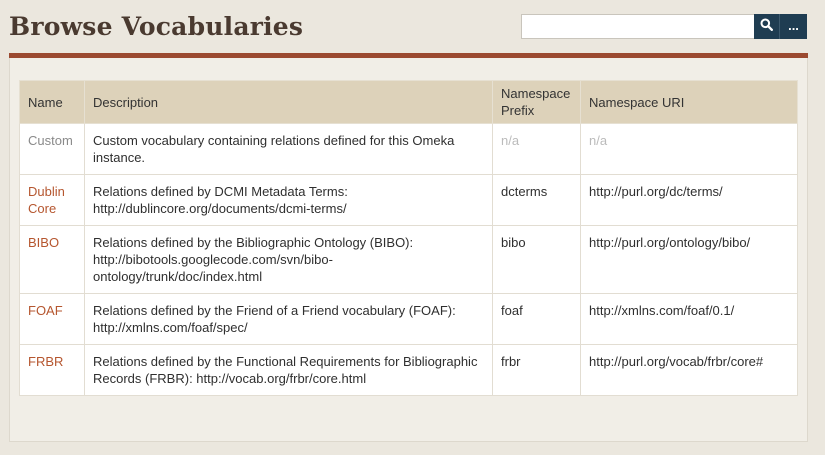 The height and width of the screenshot is (455, 825). I want to click on vocabulary-name: Dublin Core, so click(52, 200).